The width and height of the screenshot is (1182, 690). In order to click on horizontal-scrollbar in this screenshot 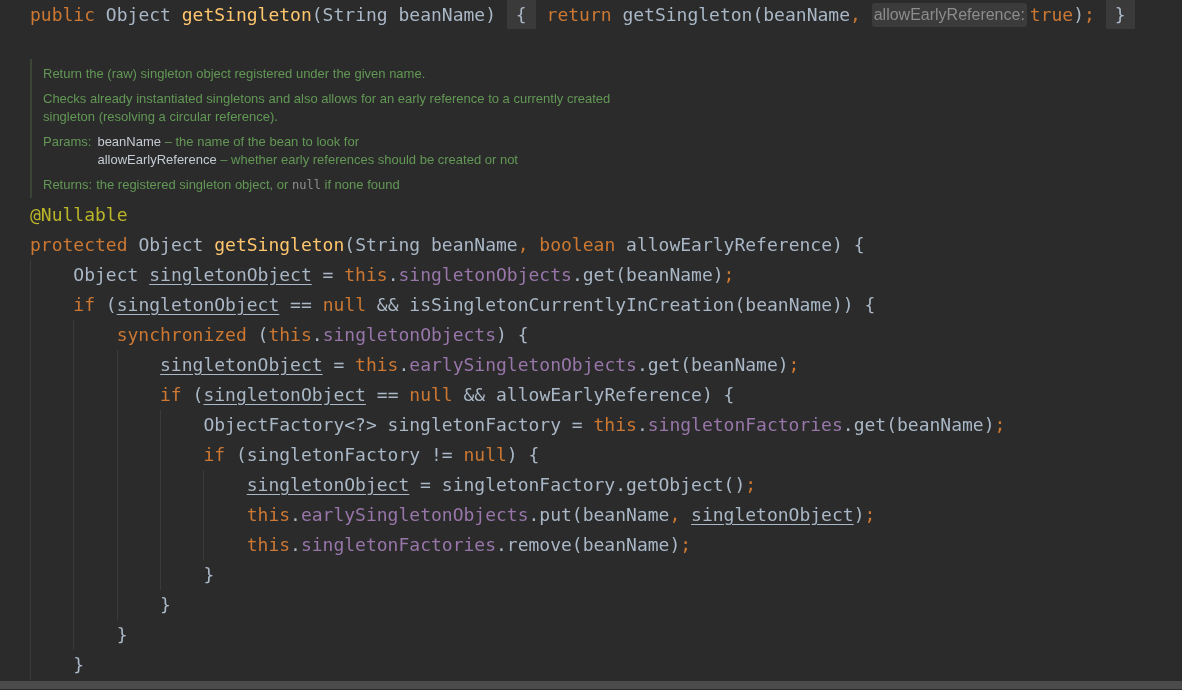, I will do `click(591, 685)`.